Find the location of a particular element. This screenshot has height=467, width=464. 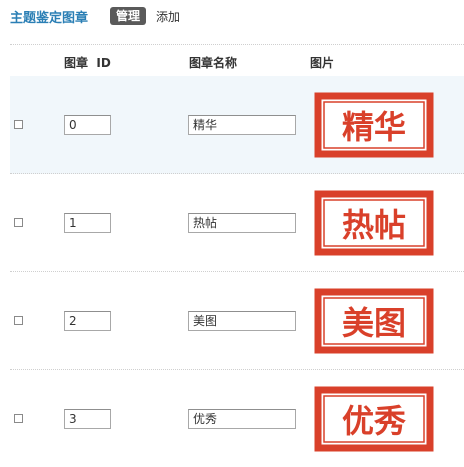

page-header: 主题鉴定图章 管理 添加 is located at coordinates (95, 16).